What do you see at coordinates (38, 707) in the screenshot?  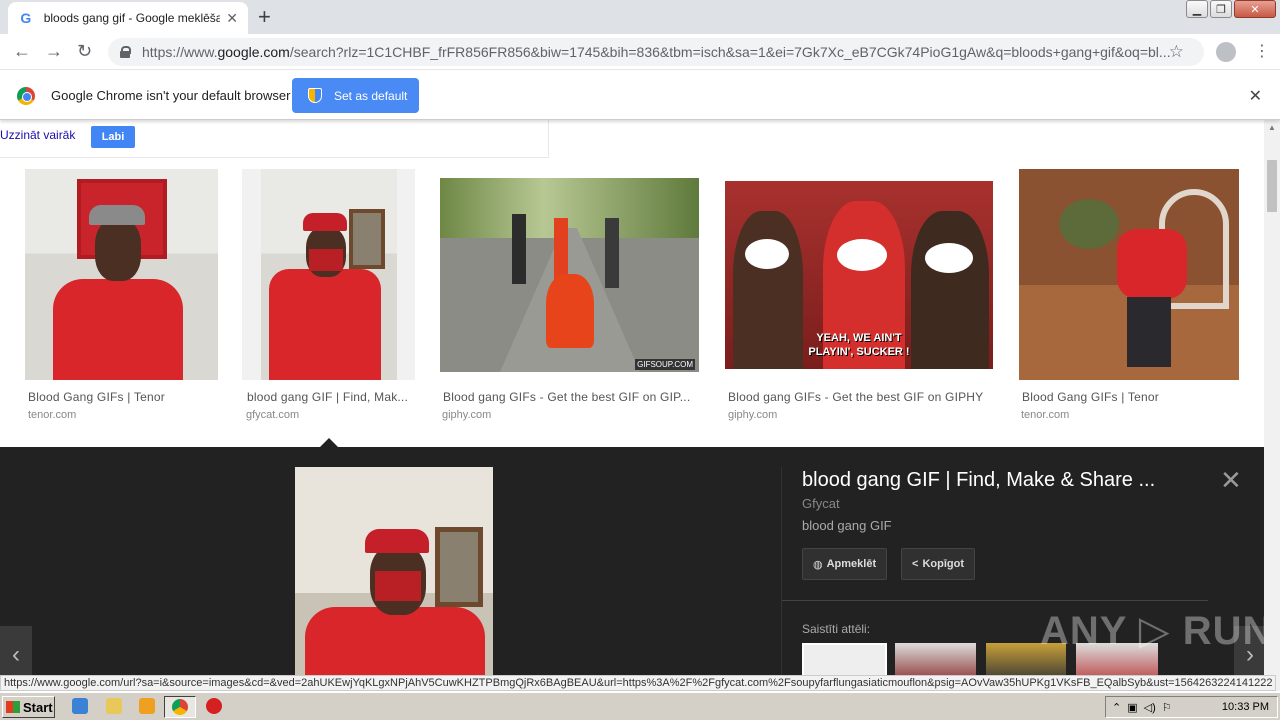 I see `start-label: Start` at bounding box center [38, 707].